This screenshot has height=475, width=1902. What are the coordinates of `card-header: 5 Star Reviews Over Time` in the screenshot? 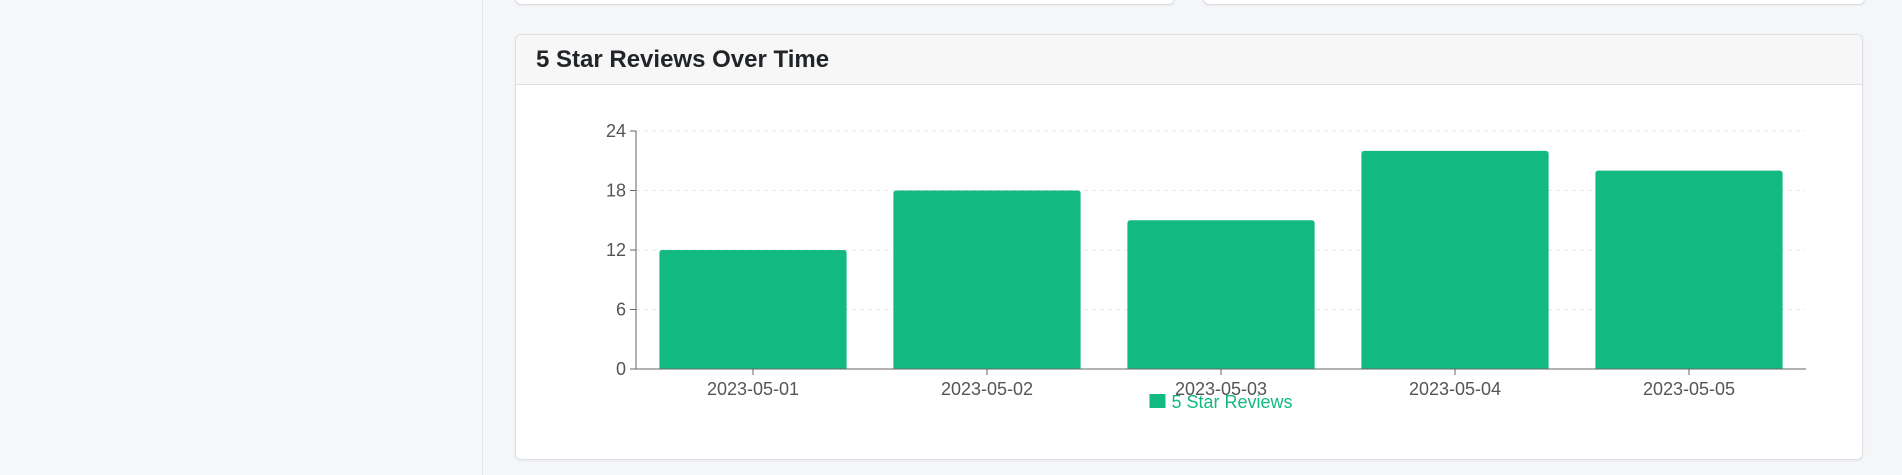 It's located at (1189, 60).